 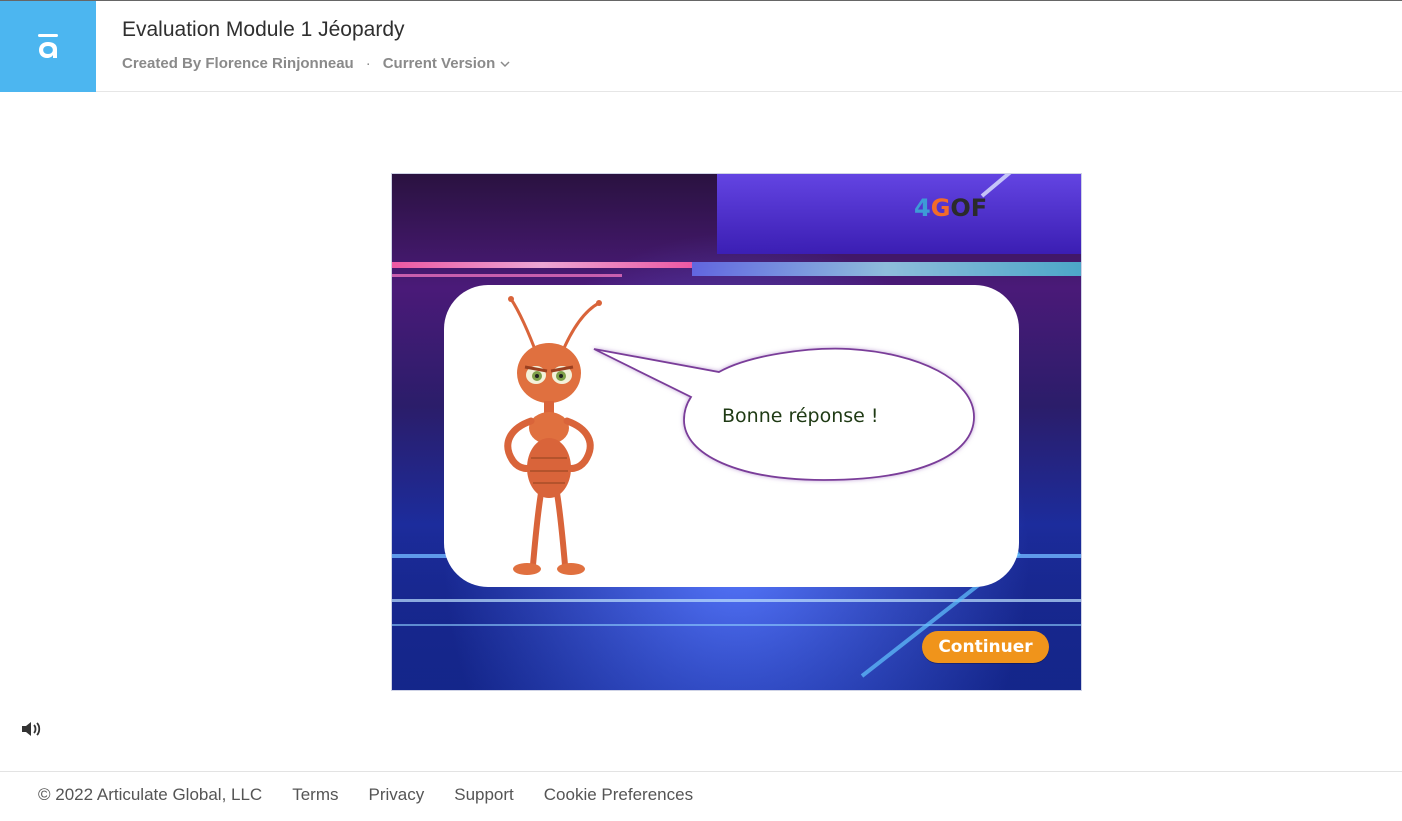 I want to click on version-dropdown: Current Version, so click(x=447, y=63).